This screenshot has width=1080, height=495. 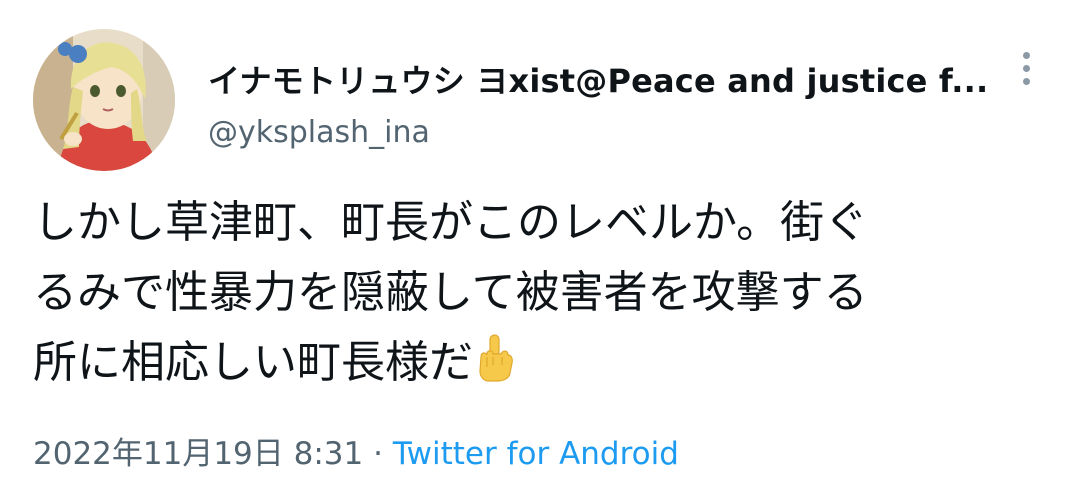 I want to click on middle-finger-emoji-icon, so click(x=496, y=358).